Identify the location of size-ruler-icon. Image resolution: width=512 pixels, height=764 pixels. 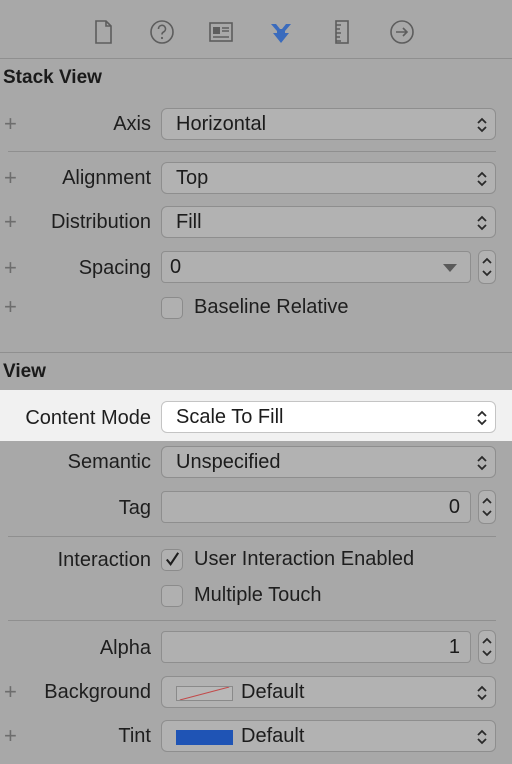
(342, 32).